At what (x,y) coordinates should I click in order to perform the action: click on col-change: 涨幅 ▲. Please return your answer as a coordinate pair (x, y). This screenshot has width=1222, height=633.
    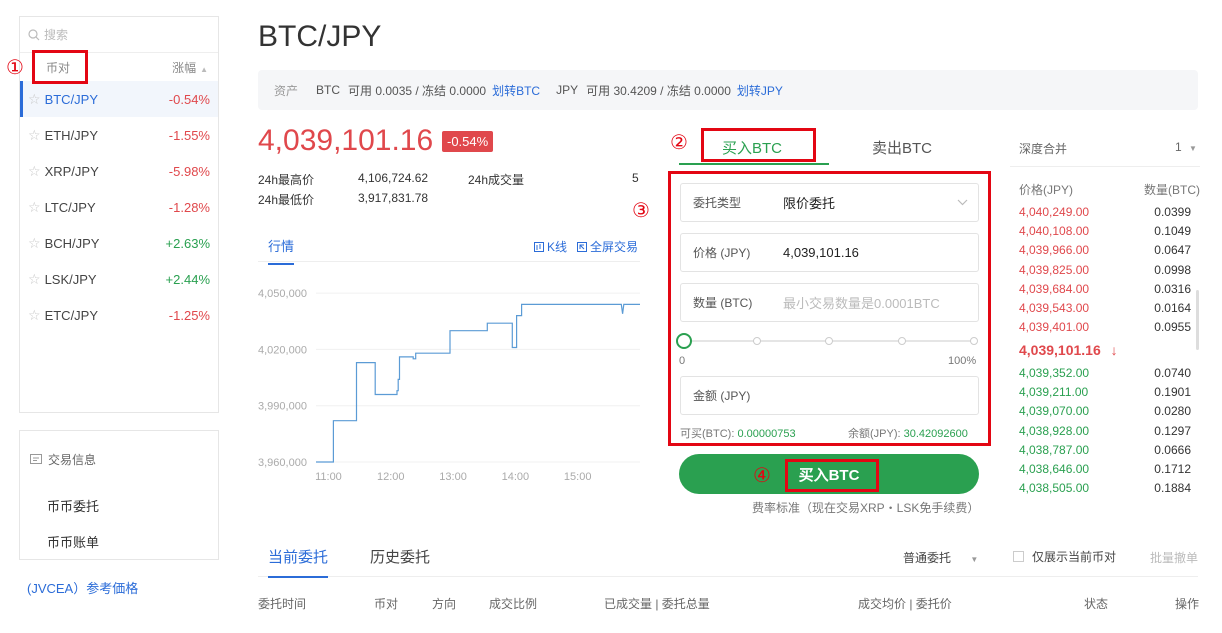
    Looking at the image, I should click on (190, 67).